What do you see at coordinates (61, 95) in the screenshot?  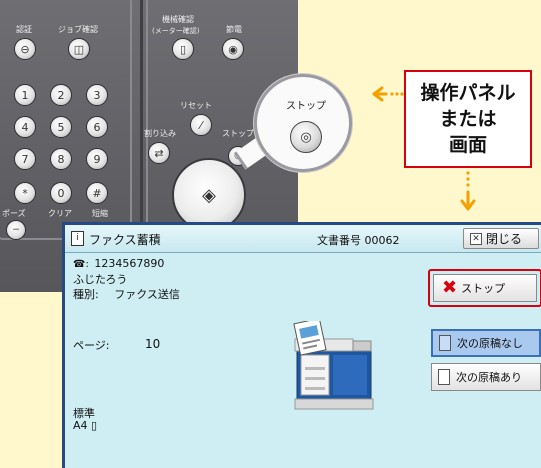 I see `key-2: 2` at bounding box center [61, 95].